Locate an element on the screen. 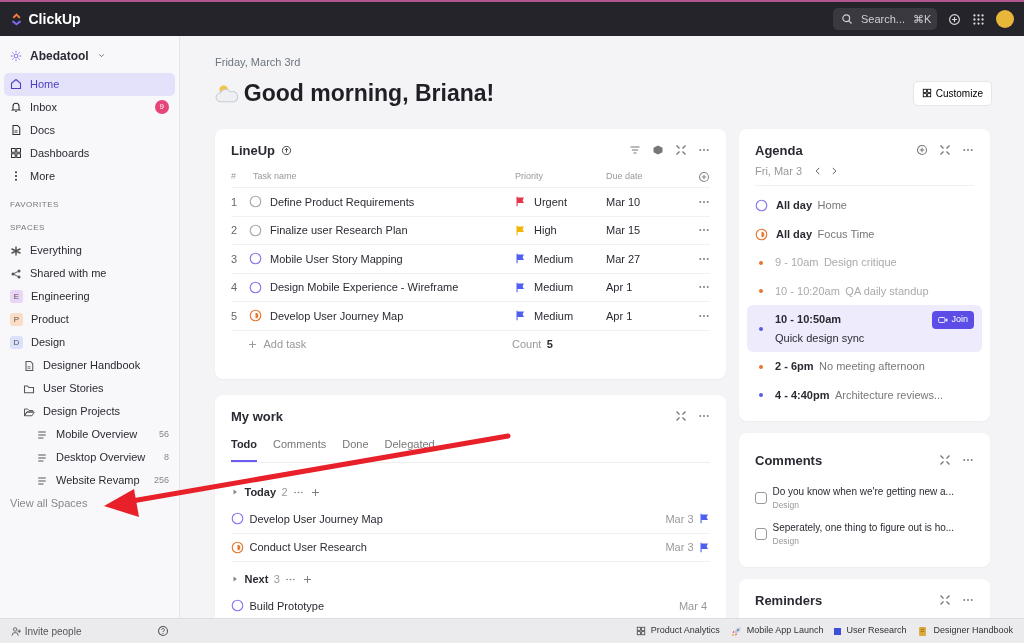  task-name: Conduct User Research is located at coordinates (308, 547).